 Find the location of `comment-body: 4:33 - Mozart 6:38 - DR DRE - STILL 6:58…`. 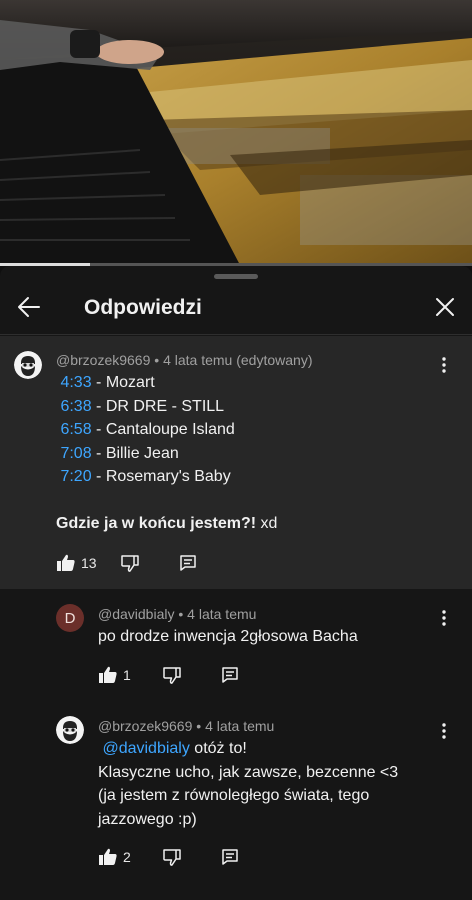

comment-body: 4:33 - Mozart 6:38 - DR DRE - STILL 6:58… is located at coordinates (166, 453).